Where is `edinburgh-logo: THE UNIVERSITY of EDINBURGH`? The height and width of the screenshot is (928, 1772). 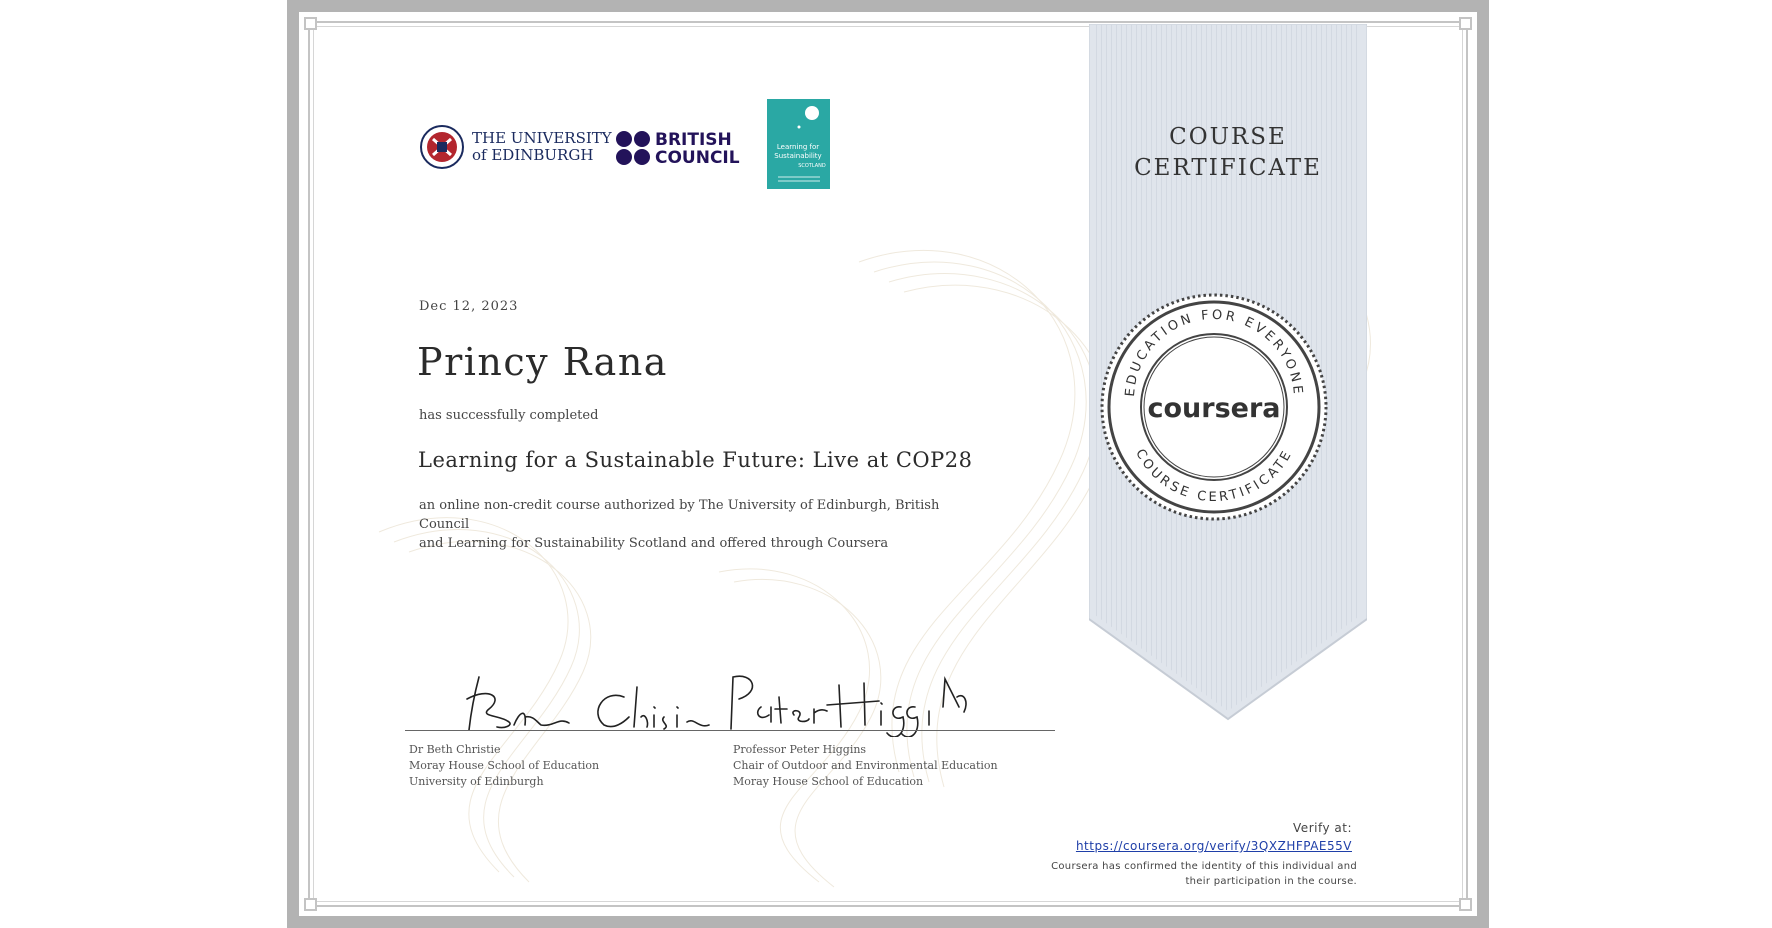 edinburgh-logo: THE UNIVERSITY of EDINBURGH is located at coordinates (516, 147).